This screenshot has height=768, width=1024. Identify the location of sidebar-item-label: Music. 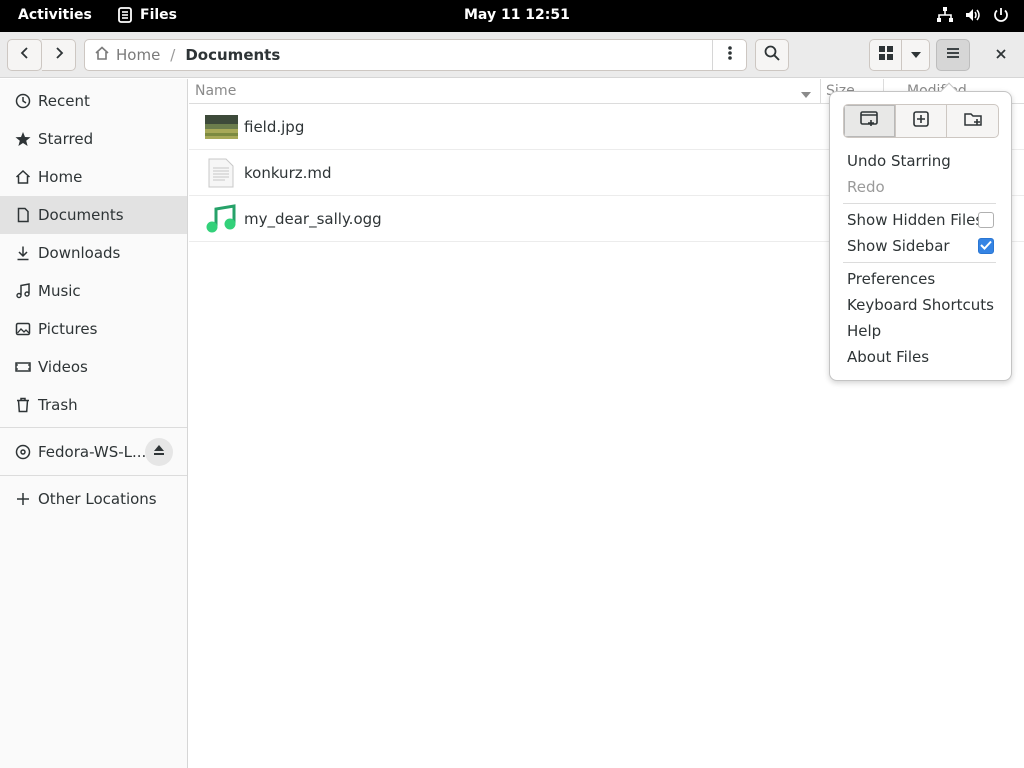
(59, 291).